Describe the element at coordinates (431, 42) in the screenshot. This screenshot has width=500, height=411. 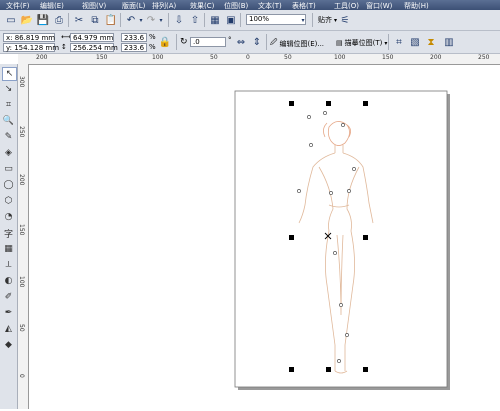
I see `bitmap-color-mask-icon: ⧗` at that location.